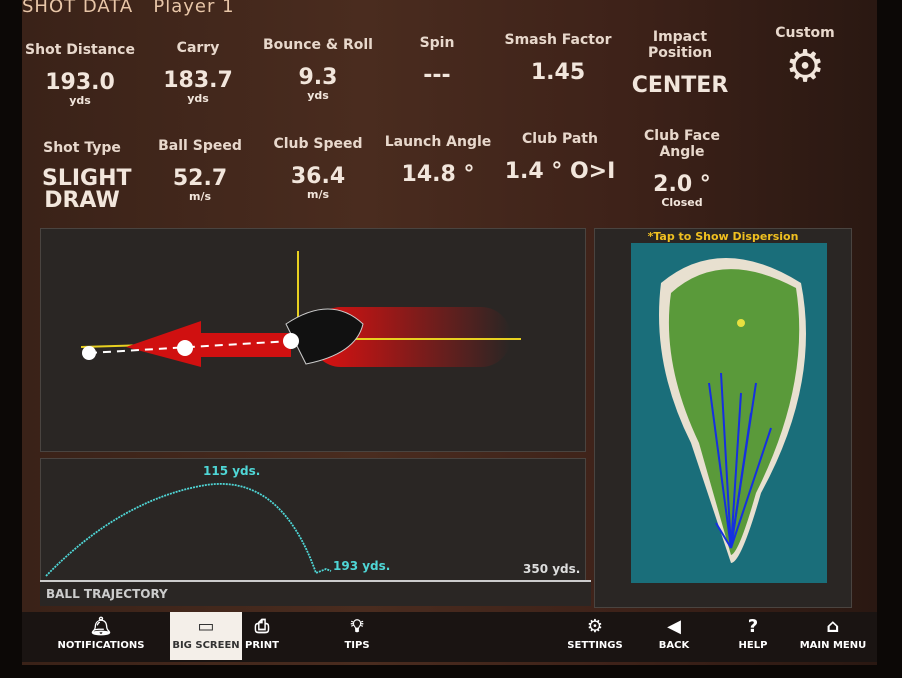 This screenshot has width=902, height=678. I want to click on tips-button: 💡︎ TIPS, so click(357, 636).